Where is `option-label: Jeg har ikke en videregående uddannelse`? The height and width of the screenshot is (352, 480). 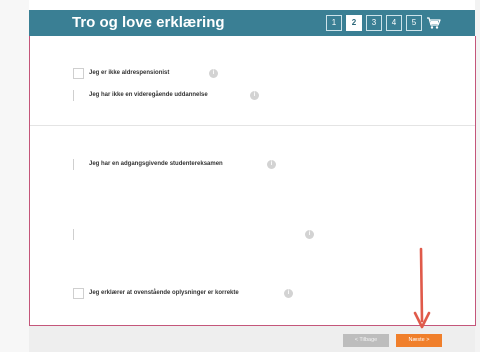 option-label: Jeg har ikke en videregående uddannelse is located at coordinates (148, 95).